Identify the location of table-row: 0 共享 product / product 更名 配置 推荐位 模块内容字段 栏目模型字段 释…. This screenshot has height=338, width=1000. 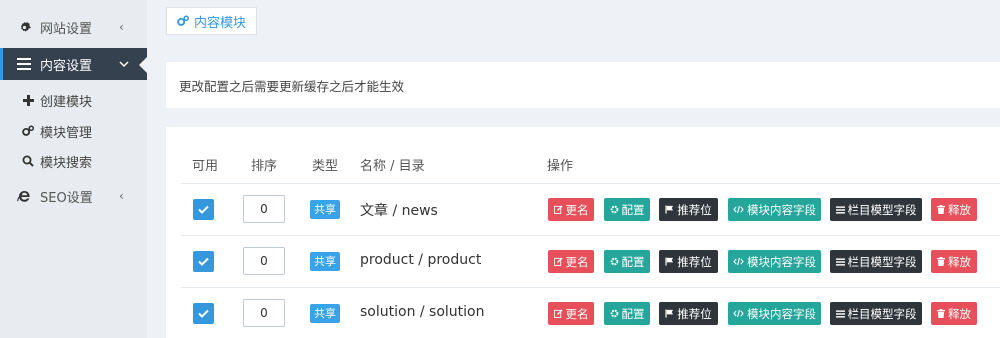
(583, 262).